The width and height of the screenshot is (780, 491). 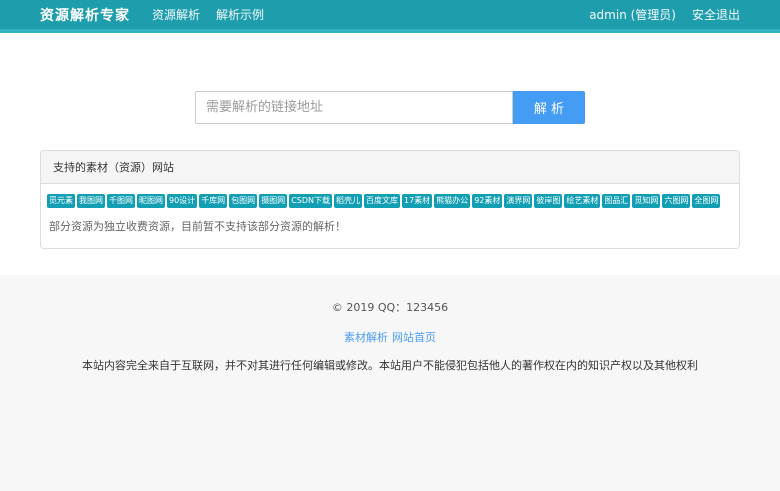 What do you see at coordinates (487, 201) in the screenshot?
I see `site-badge: 92素材` at bounding box center [487, 201].